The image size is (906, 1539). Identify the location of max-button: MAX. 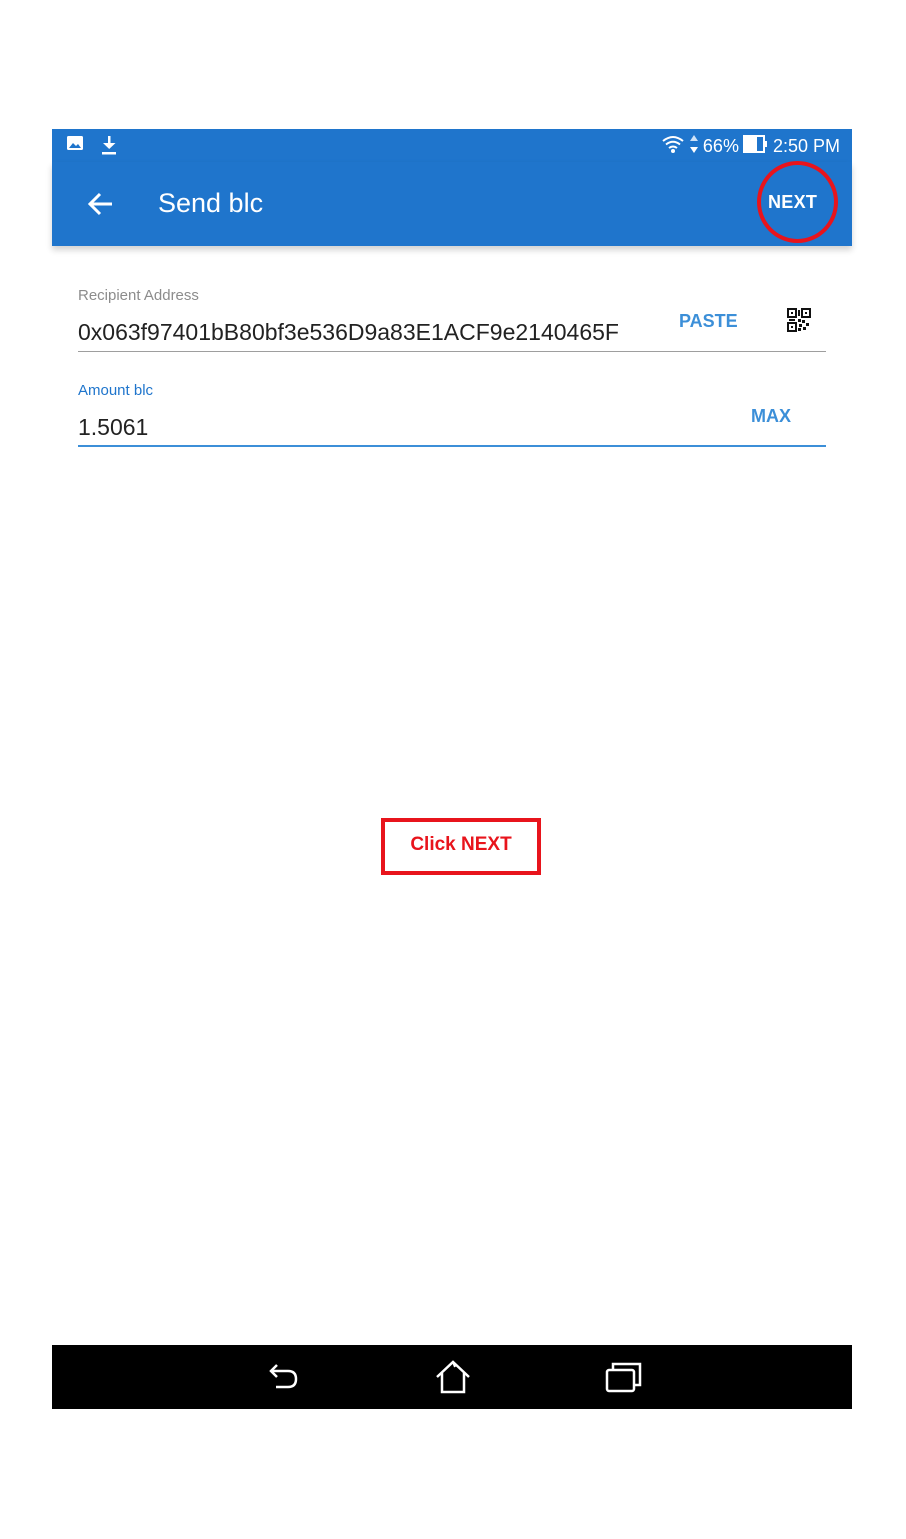
(771, 416).